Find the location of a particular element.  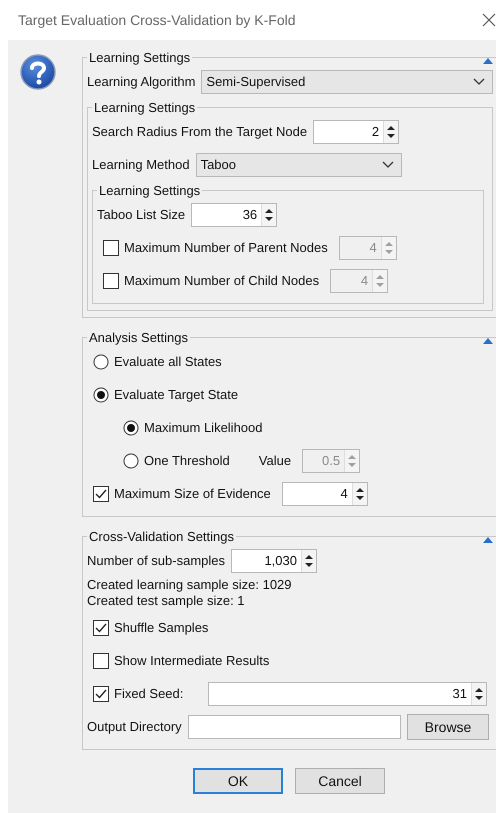

field-label: Number of sub-samples is located at coordinates (156, 560).